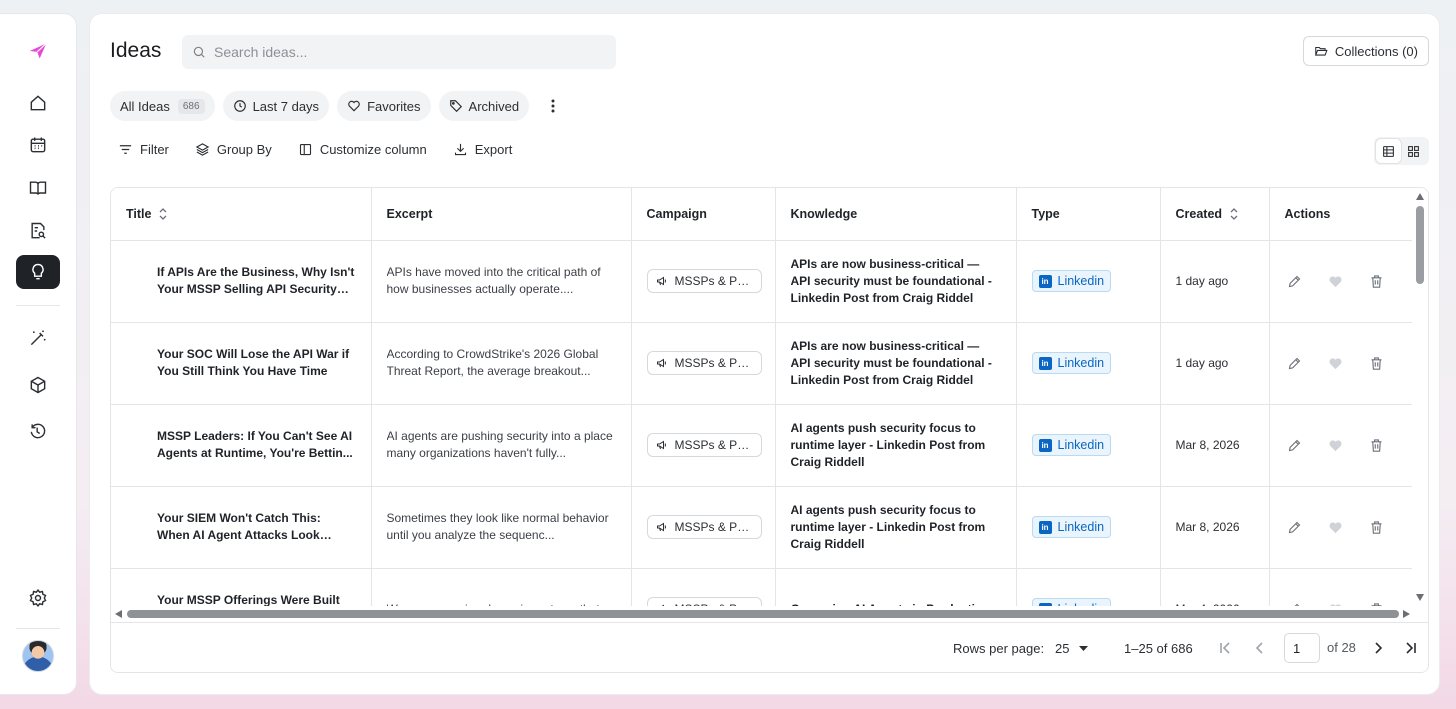 This screenshot has width=1456, height=709. What do you see at coordinates (482, 149) in the screenshot?
I see `export-button: Export` at bounding box center [482, 149].